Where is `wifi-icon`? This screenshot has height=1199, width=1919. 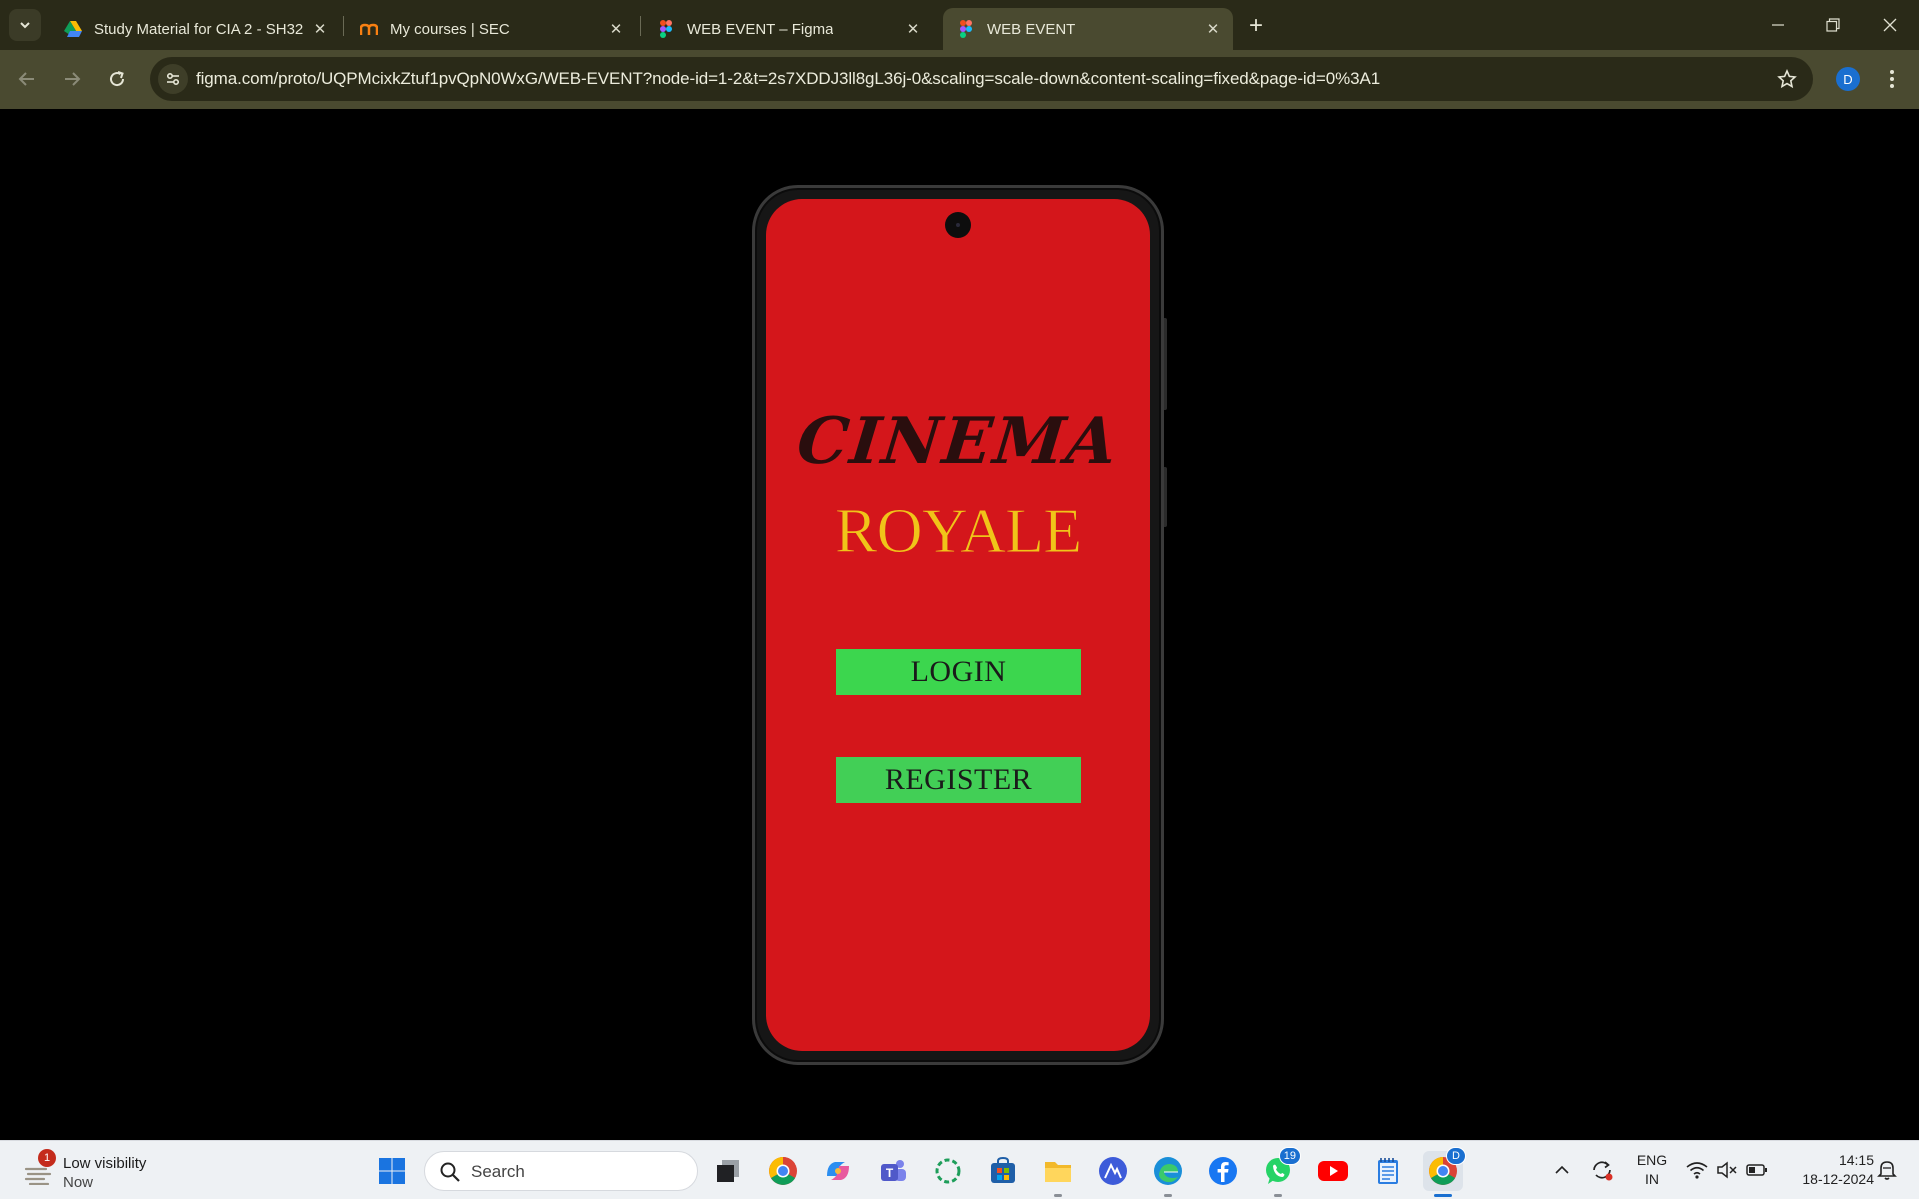 wifi-icon is located at coordinates (1697, 1170).